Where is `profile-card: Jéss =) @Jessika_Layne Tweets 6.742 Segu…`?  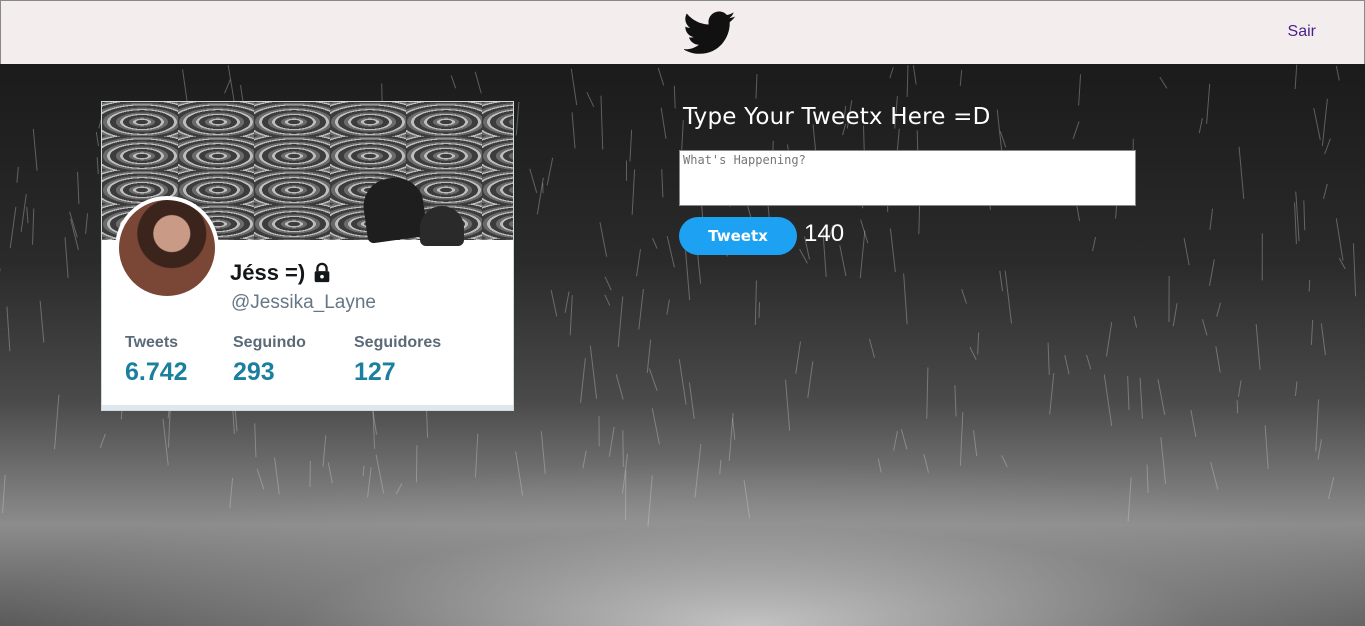
profile-card: Jéss =) @Jessika_Layne Tweets 6.742 Segu… is located at coordinates (307, 256).